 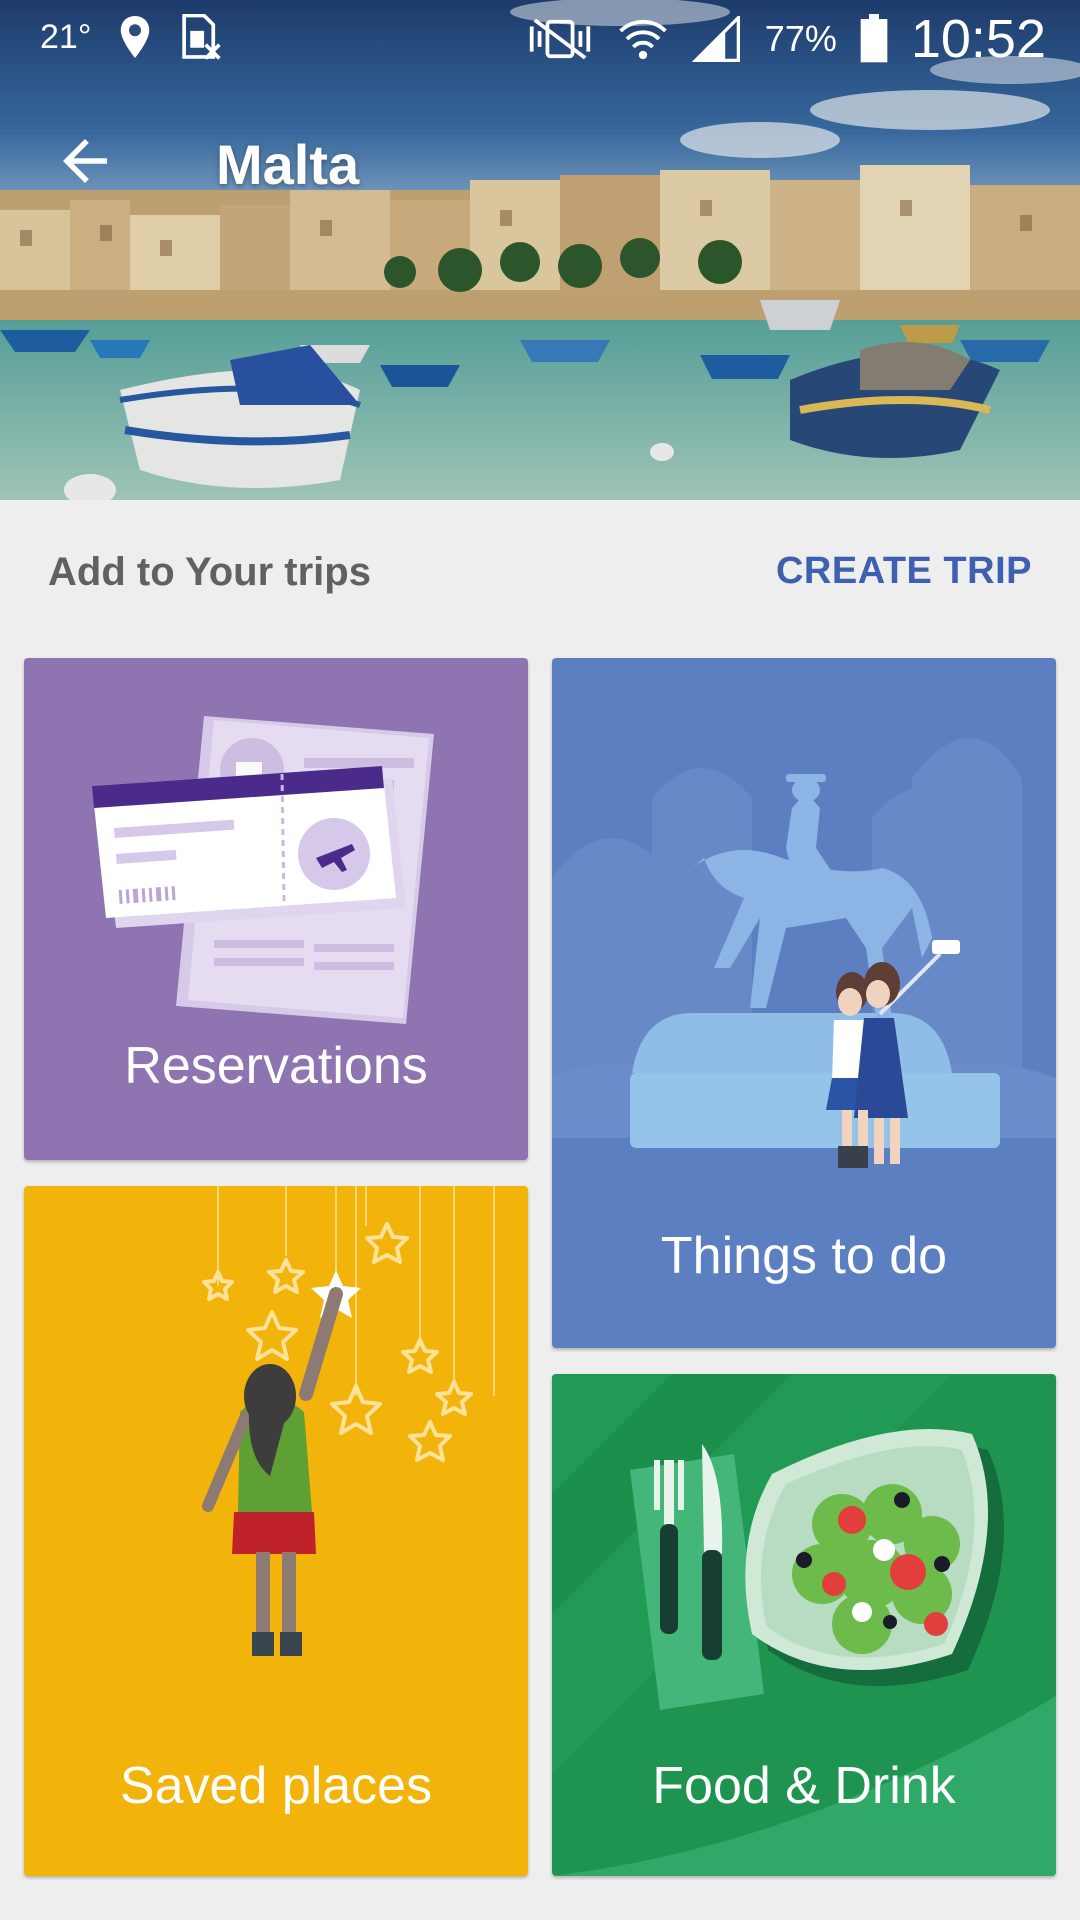 What do you see at coordinates (276, 1066) in the screenshot?
I see `reservations-label: Reservations` at bounding box center [276, 1066].